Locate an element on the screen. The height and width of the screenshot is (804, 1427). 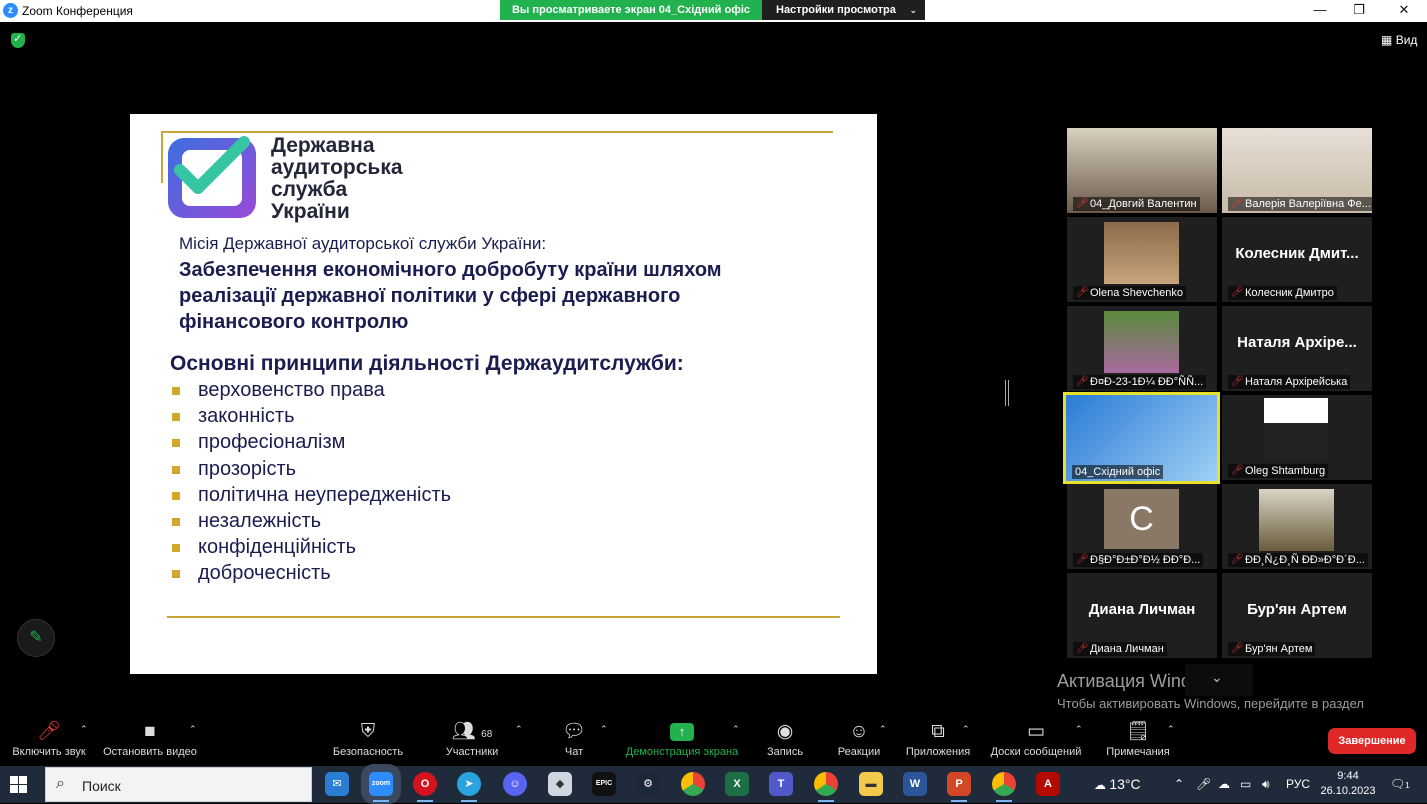
maximize-button: ❐ is located at coordinates (1359, 11).